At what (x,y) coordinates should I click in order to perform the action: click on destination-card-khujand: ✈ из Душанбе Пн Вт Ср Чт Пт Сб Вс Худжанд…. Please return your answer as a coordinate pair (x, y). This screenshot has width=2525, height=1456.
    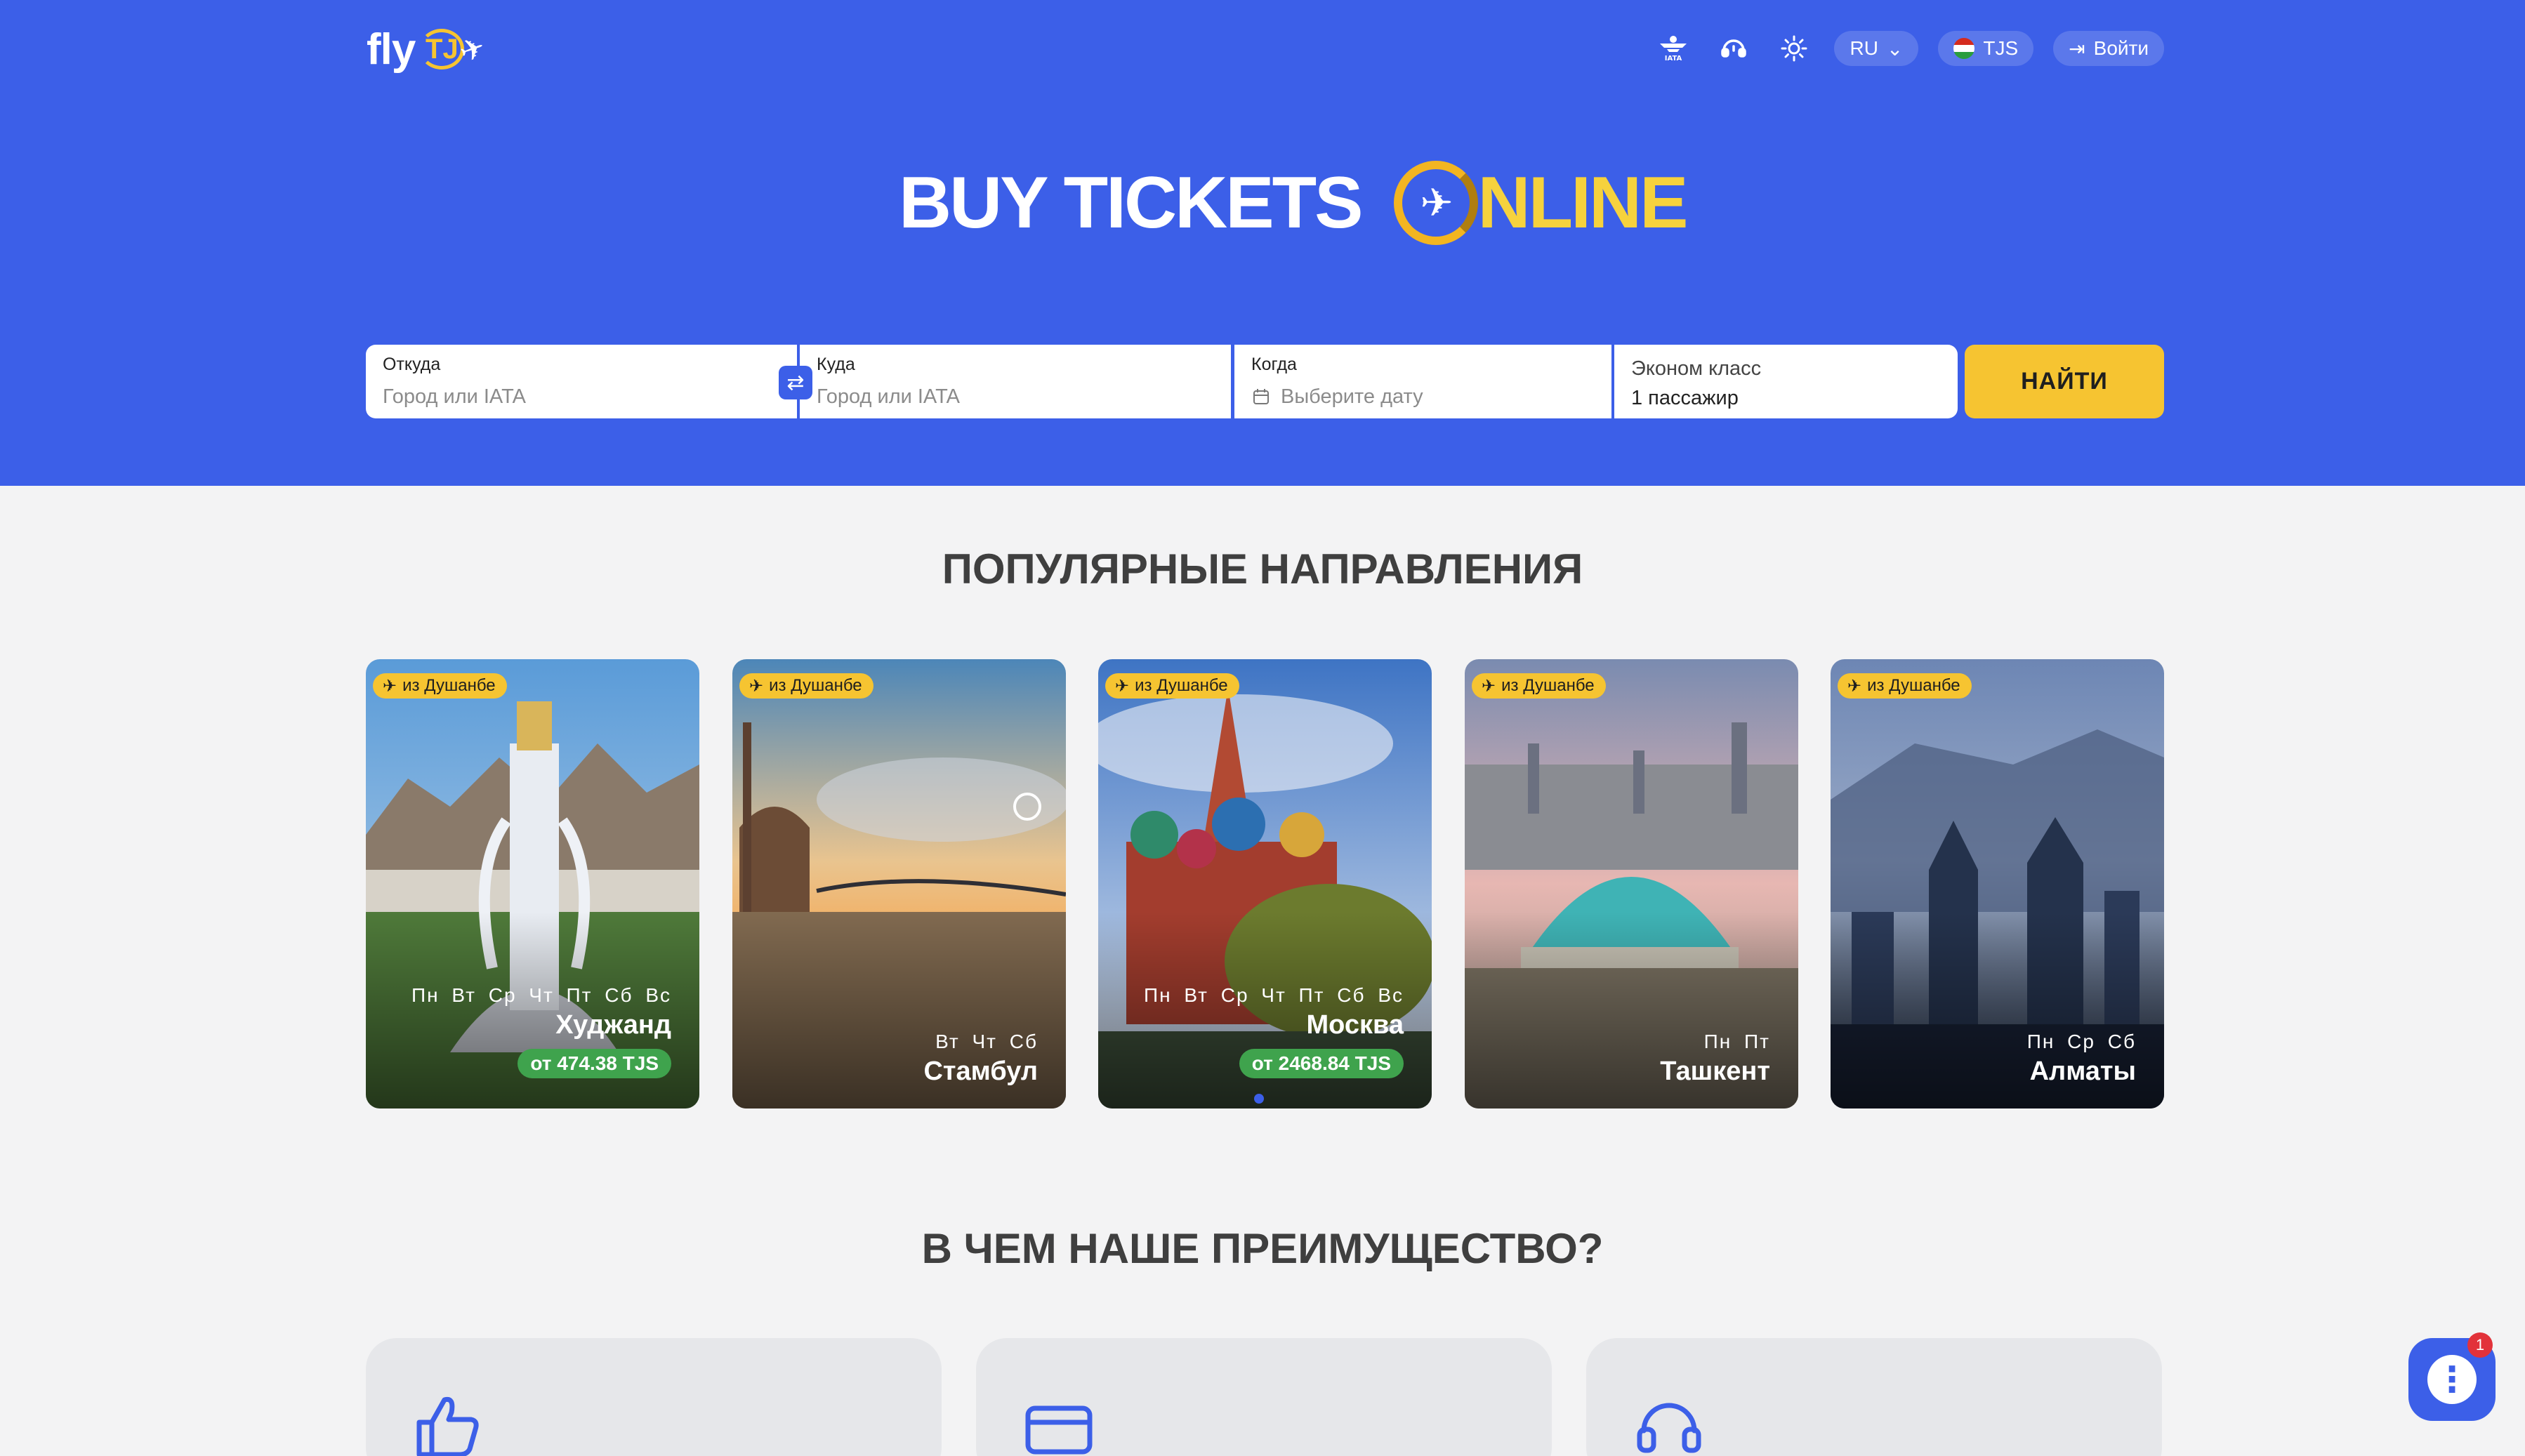
    Looking at the image, I should click on (532, 883).